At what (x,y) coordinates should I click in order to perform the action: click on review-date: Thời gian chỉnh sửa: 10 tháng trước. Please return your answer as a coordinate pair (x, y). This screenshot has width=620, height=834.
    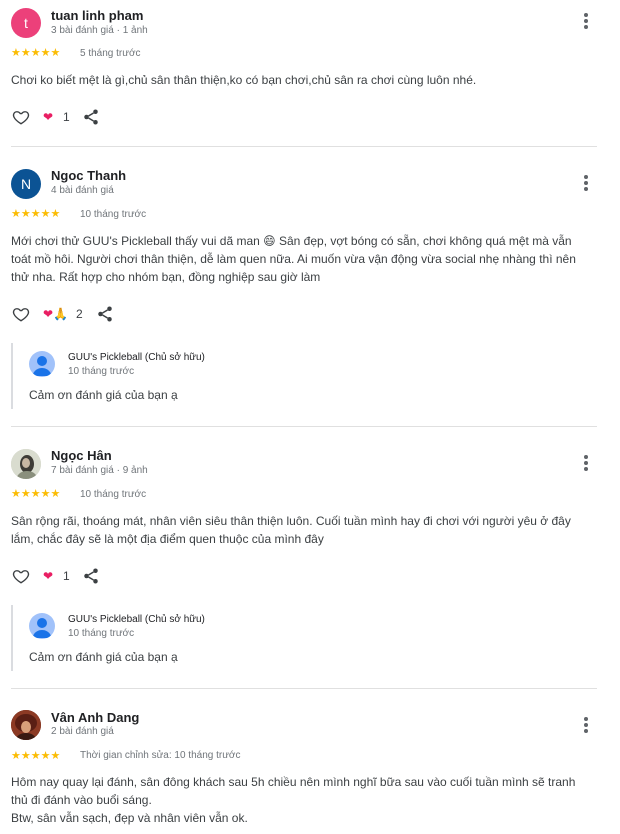
    Looking at the image, I should click on (160, 755).